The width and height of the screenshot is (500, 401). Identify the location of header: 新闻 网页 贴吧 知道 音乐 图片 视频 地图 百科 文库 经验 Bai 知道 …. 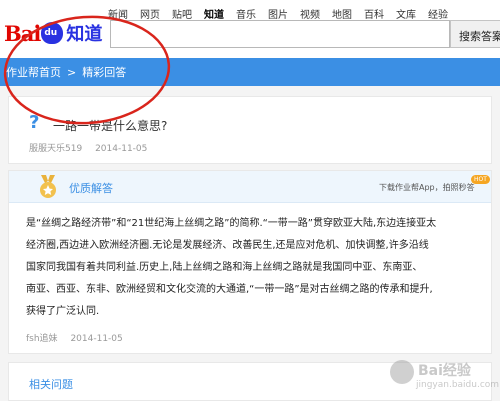
(250, 28).